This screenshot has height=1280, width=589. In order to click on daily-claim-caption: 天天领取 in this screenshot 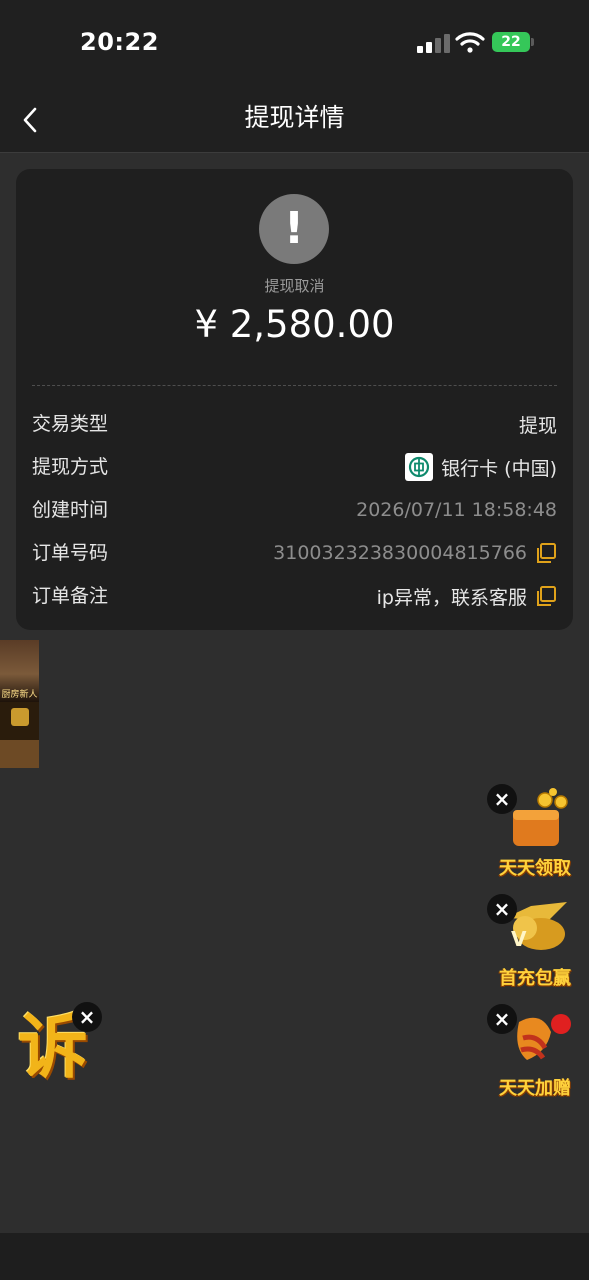, I will do `click(535, 868)`.